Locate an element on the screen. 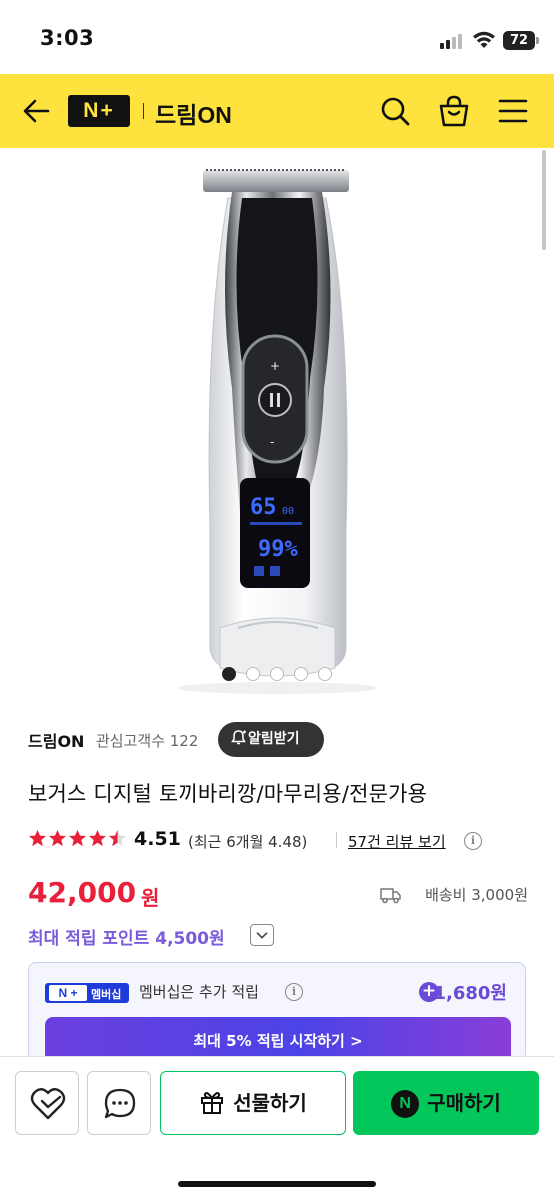 Image resolution: width=554 pixels, height=1200 pixels. chevron-down-icon is located at coordinates (262, 935).